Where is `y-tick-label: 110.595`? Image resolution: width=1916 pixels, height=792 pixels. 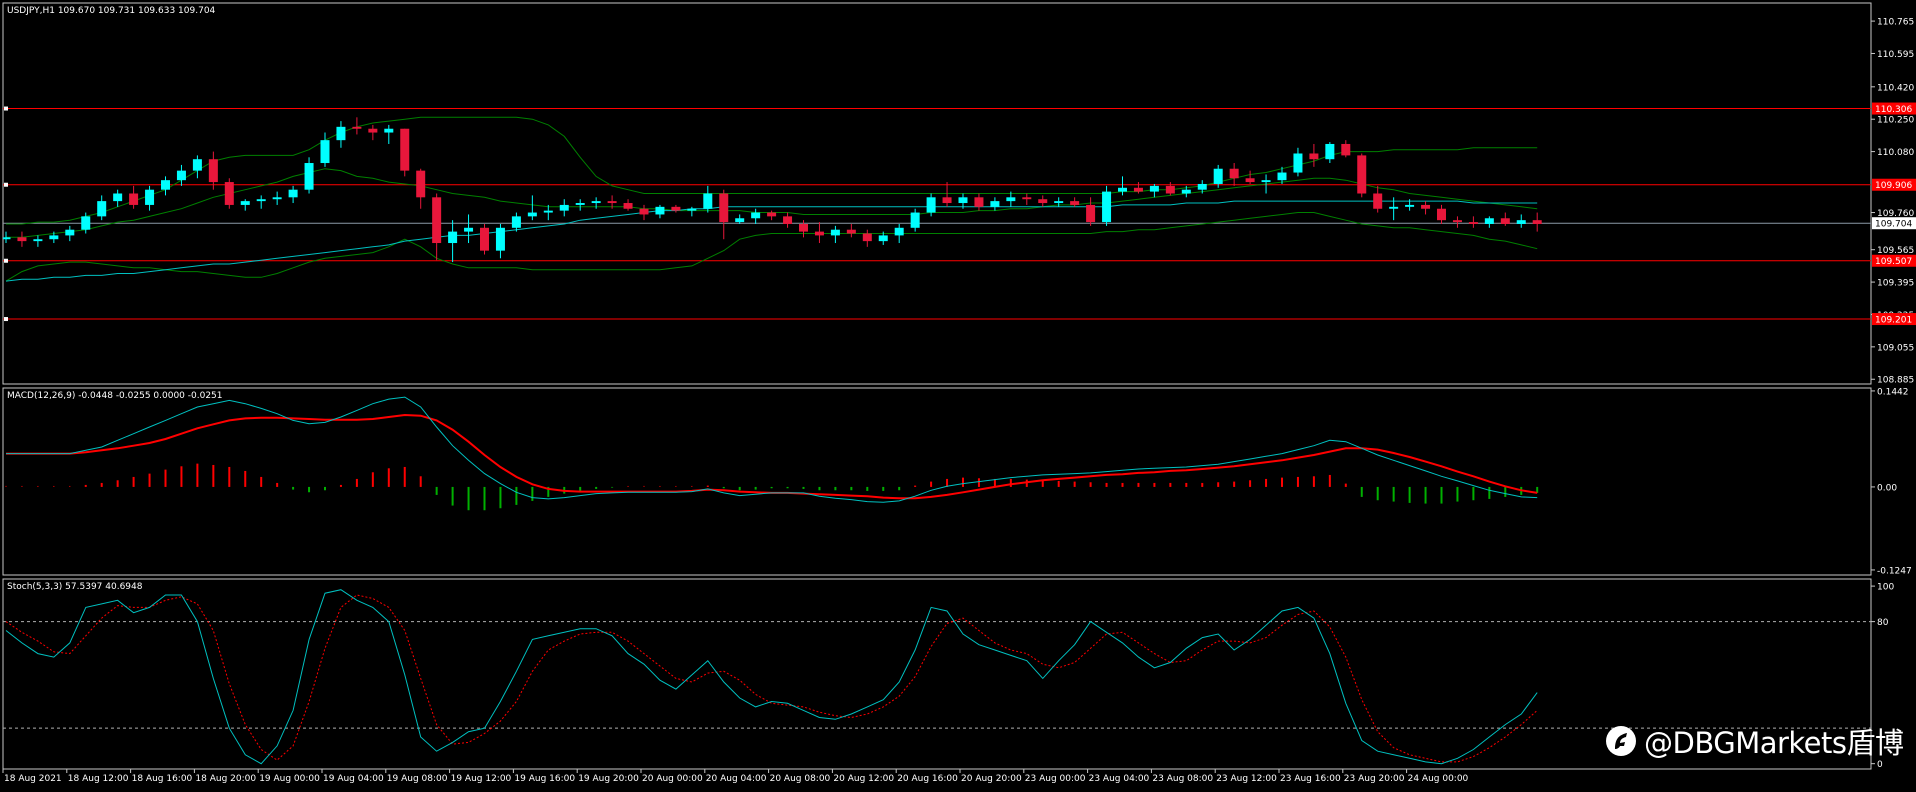
y-tick-label: 110.595 is located at coordinates (1895, 55).